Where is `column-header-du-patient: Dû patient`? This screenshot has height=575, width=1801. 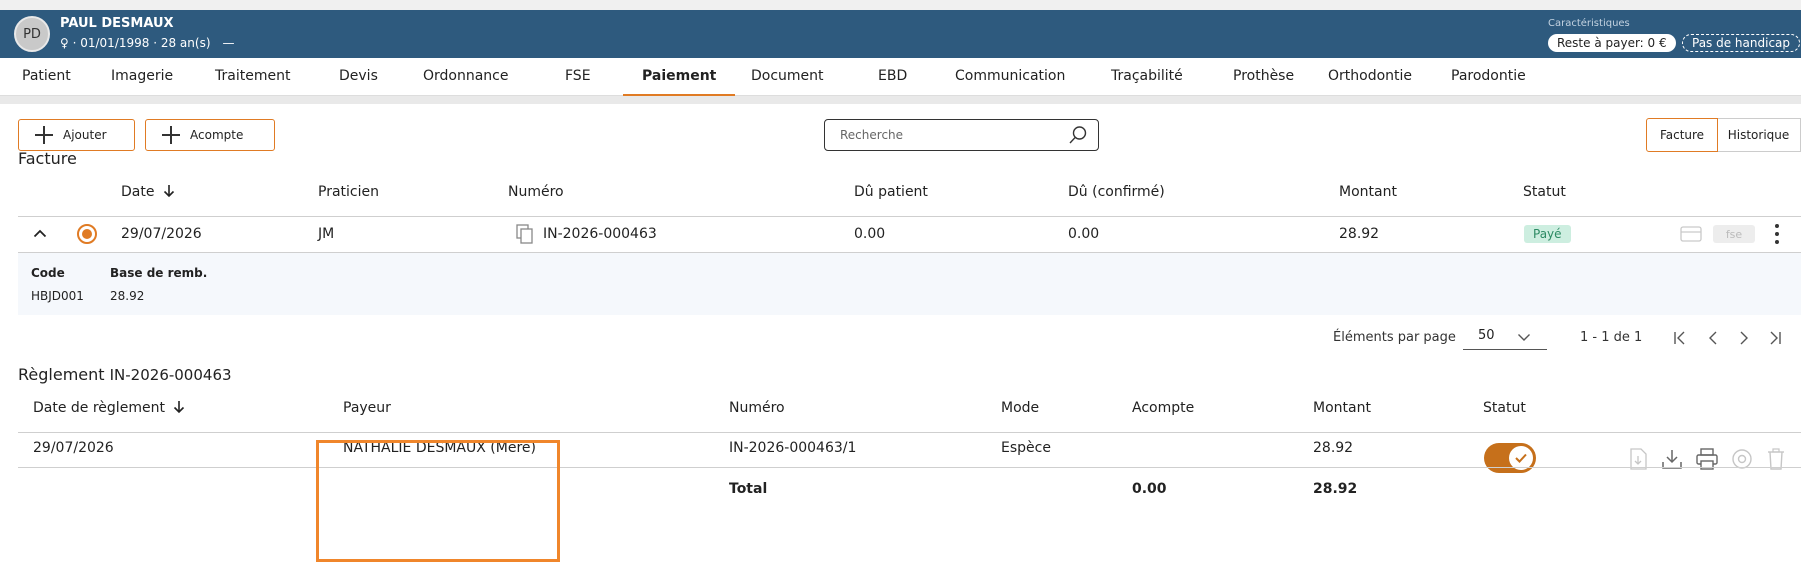 column-header-du-patient: Dû patient is located at coordinates (891, 192).